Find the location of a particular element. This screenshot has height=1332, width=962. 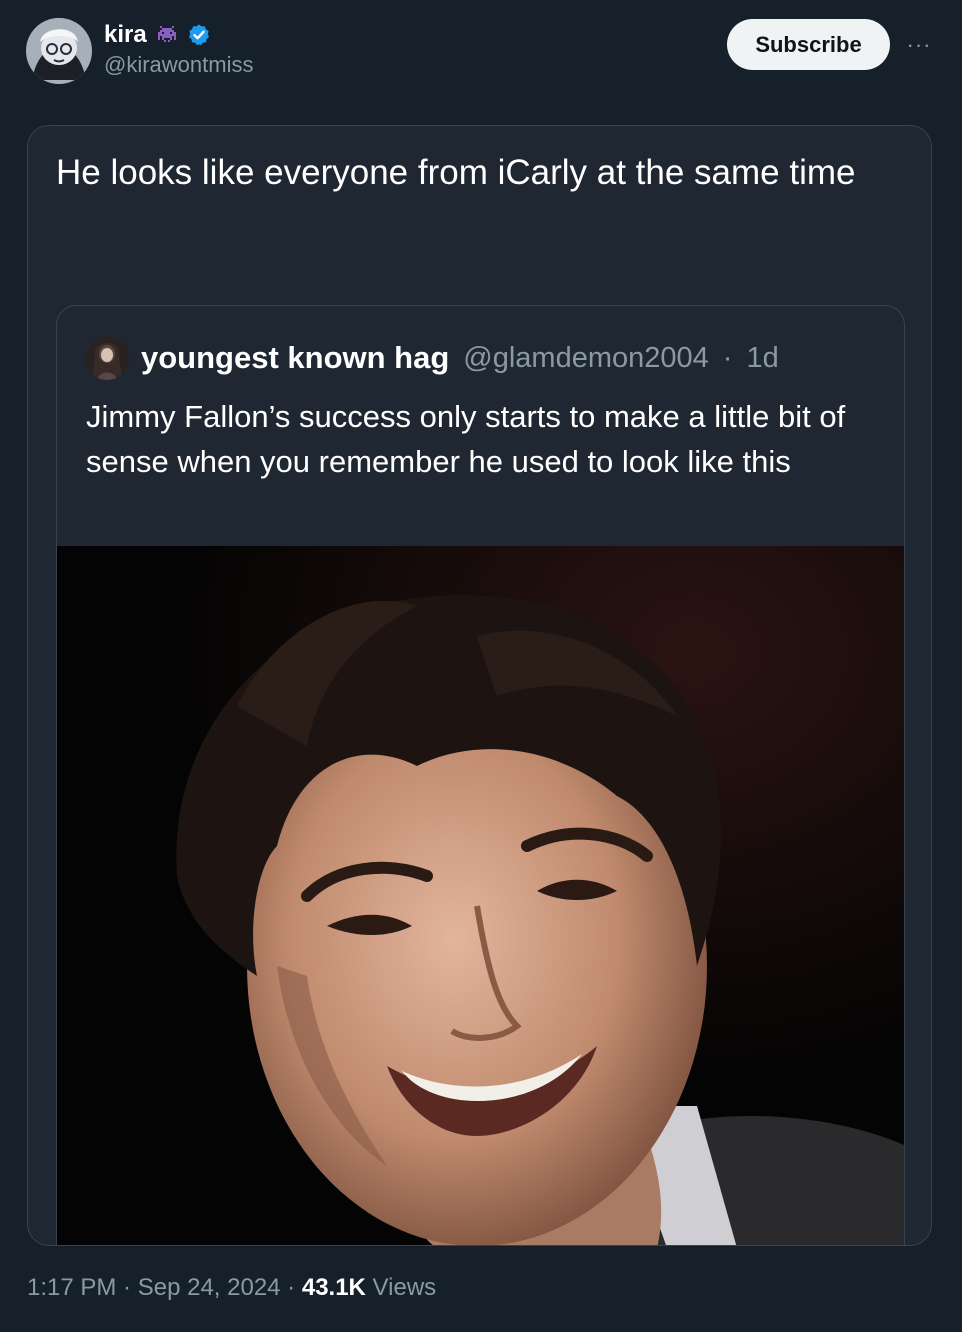

subscribe-button: Subscribe is located at coordinates (808, 44).